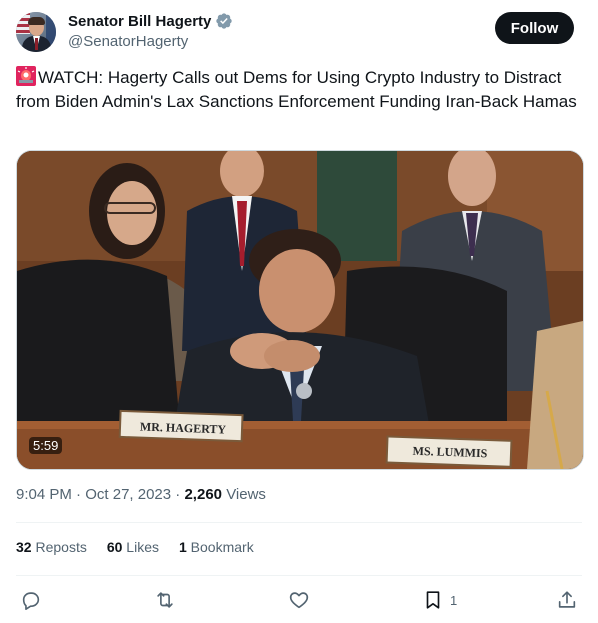  I want to click on author-display-name: Senator Bill Hagerty, so click(139, 21).